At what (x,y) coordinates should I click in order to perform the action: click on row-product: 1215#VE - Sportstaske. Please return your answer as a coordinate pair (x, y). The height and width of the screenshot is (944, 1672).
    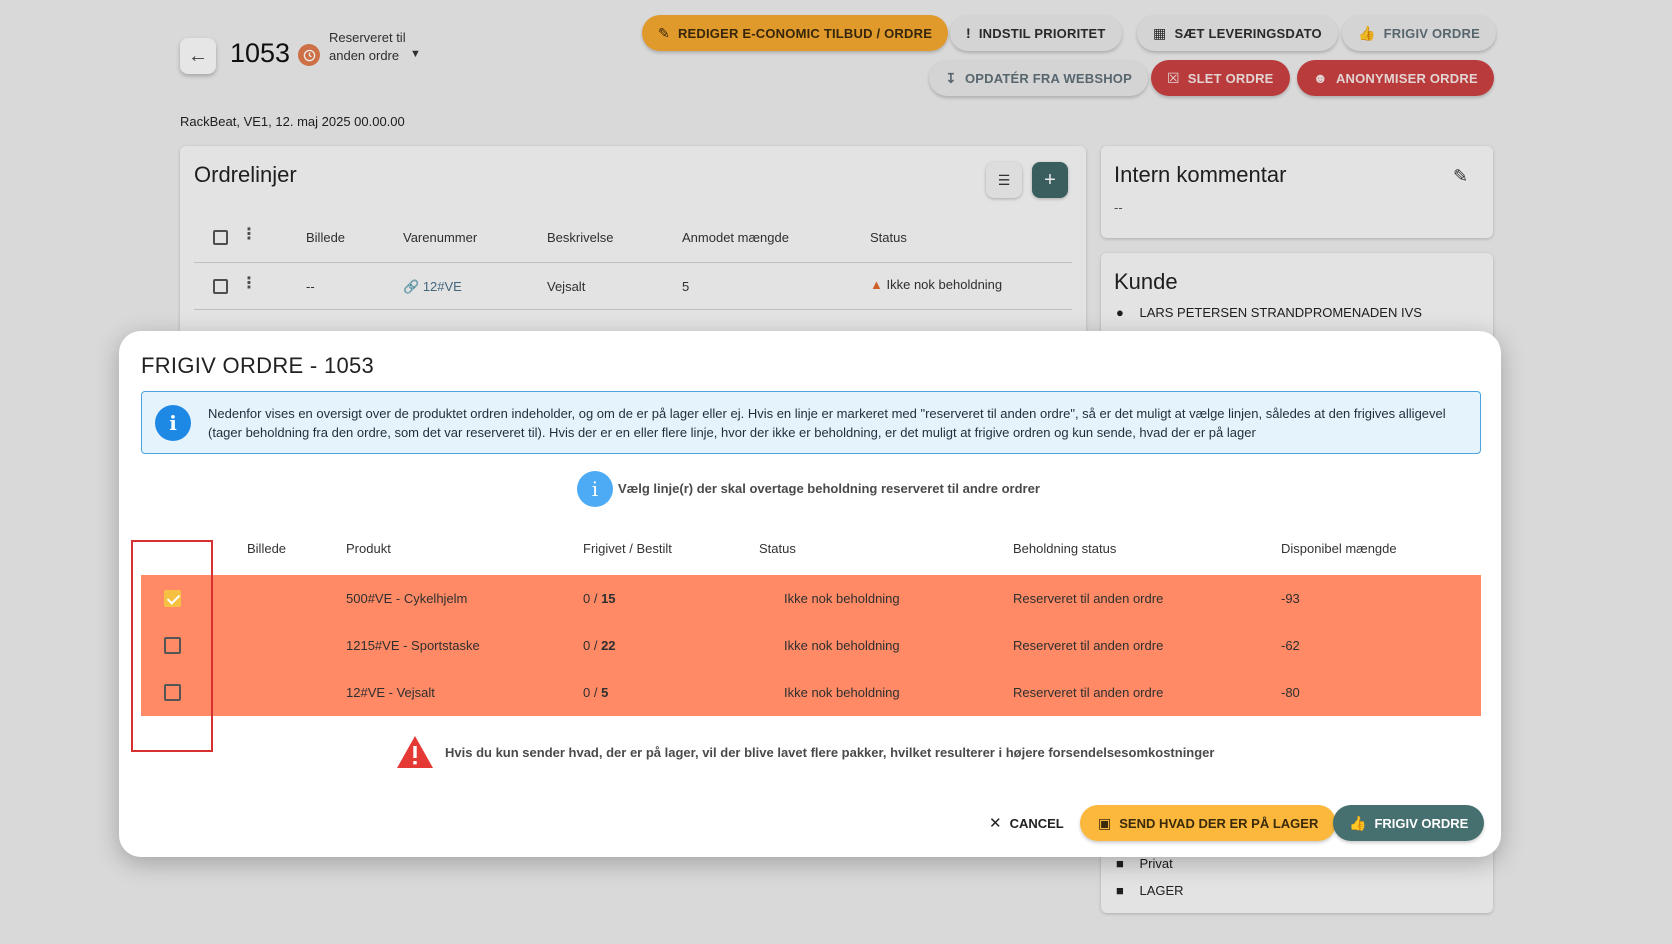
    Looking at the image, I should click on (413, 645).